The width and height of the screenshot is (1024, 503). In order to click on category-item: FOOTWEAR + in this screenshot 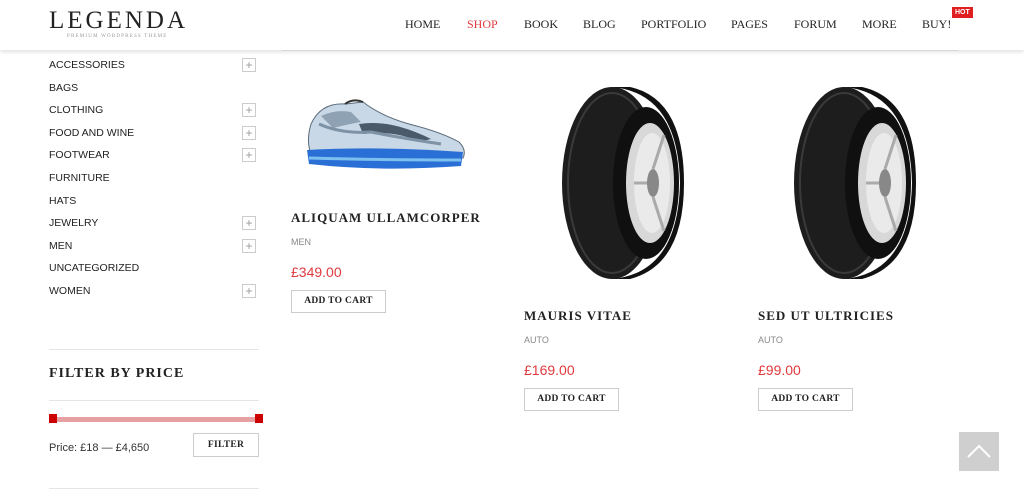, I will do `click(154, 159)`.